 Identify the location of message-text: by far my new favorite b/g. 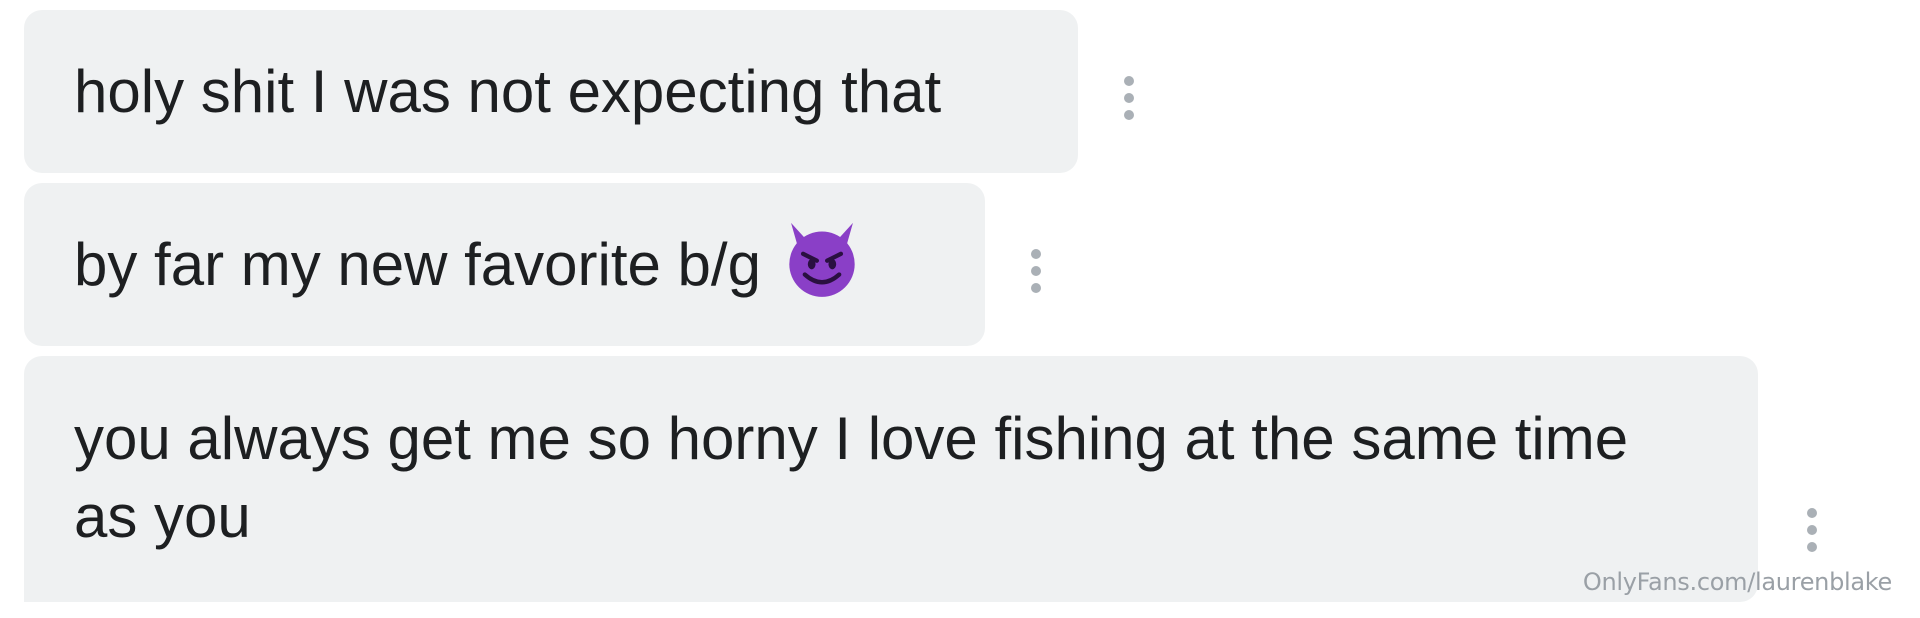
(417, 264).